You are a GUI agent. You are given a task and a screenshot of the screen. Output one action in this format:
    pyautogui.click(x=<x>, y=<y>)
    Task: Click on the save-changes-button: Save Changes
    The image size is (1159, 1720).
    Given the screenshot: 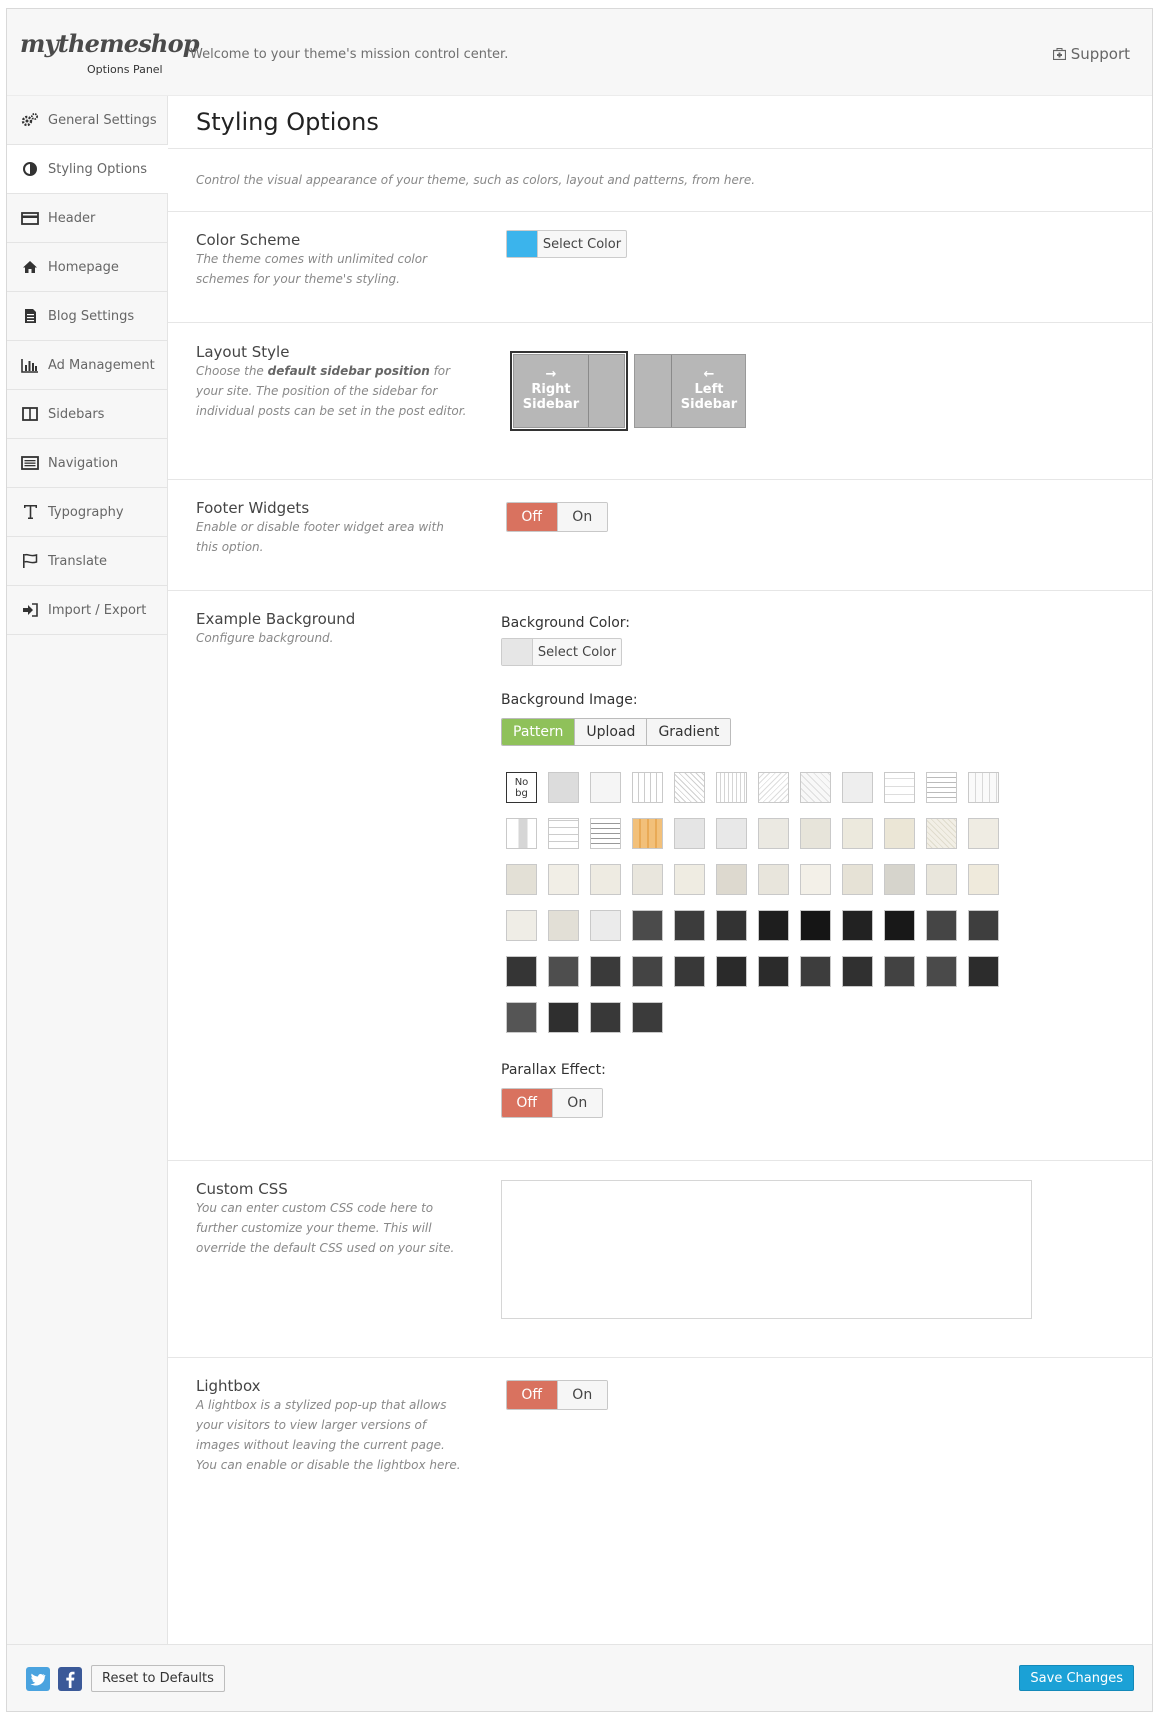 What is the action you would take?
    pyautogui.click(x=1076, y=1678)
    